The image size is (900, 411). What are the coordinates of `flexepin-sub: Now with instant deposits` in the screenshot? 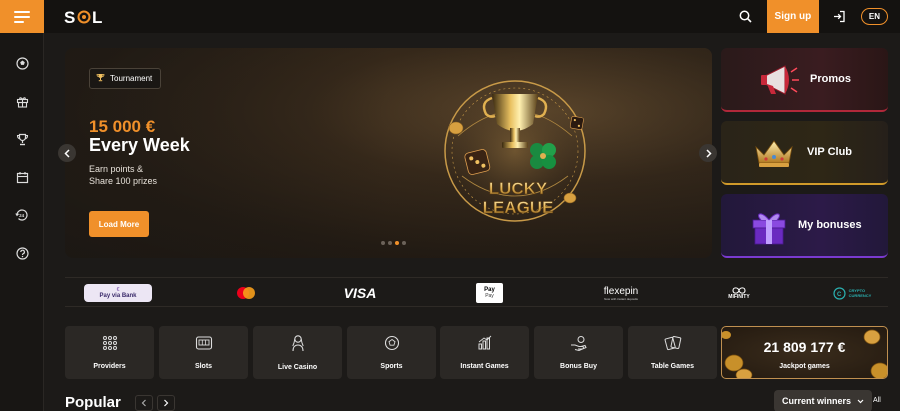 It's located at (621, 298).